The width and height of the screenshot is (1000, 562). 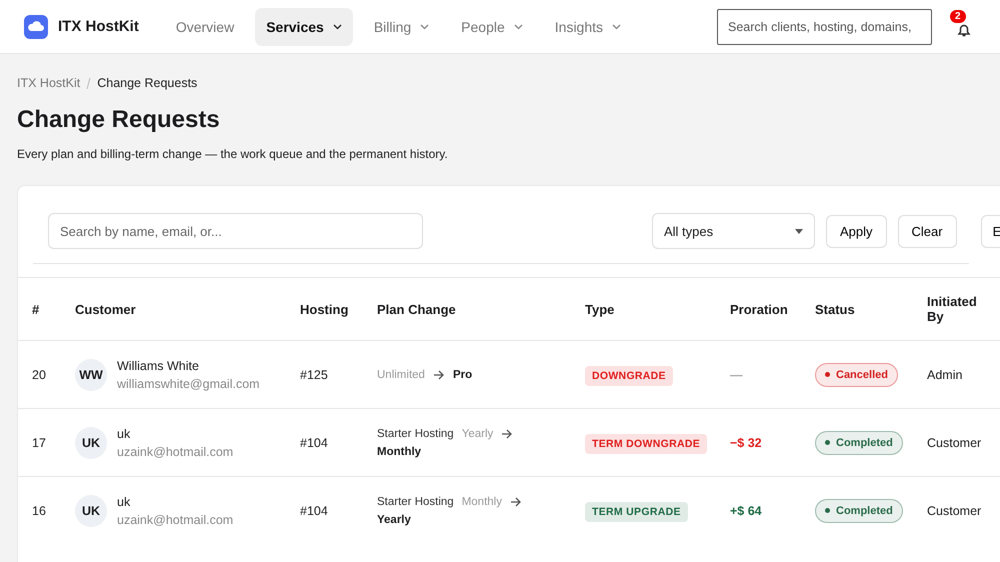 I want to click on page-subtitle: Every plan and billing-term change — the work queue and the permanent history., so click(x=233, y=154).